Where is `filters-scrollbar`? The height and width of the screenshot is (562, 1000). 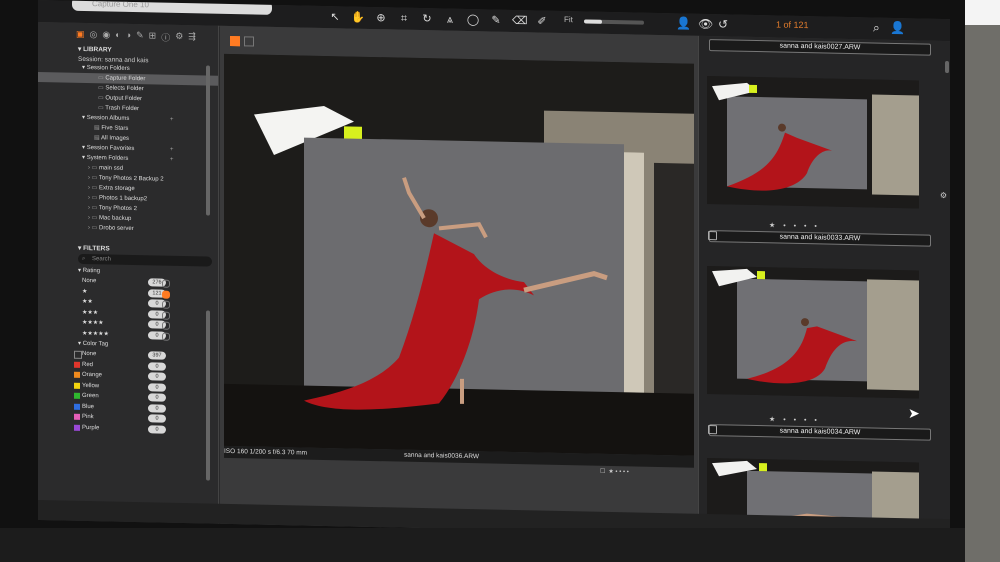
filters-scrollbar is located at coordinates (208, 395).